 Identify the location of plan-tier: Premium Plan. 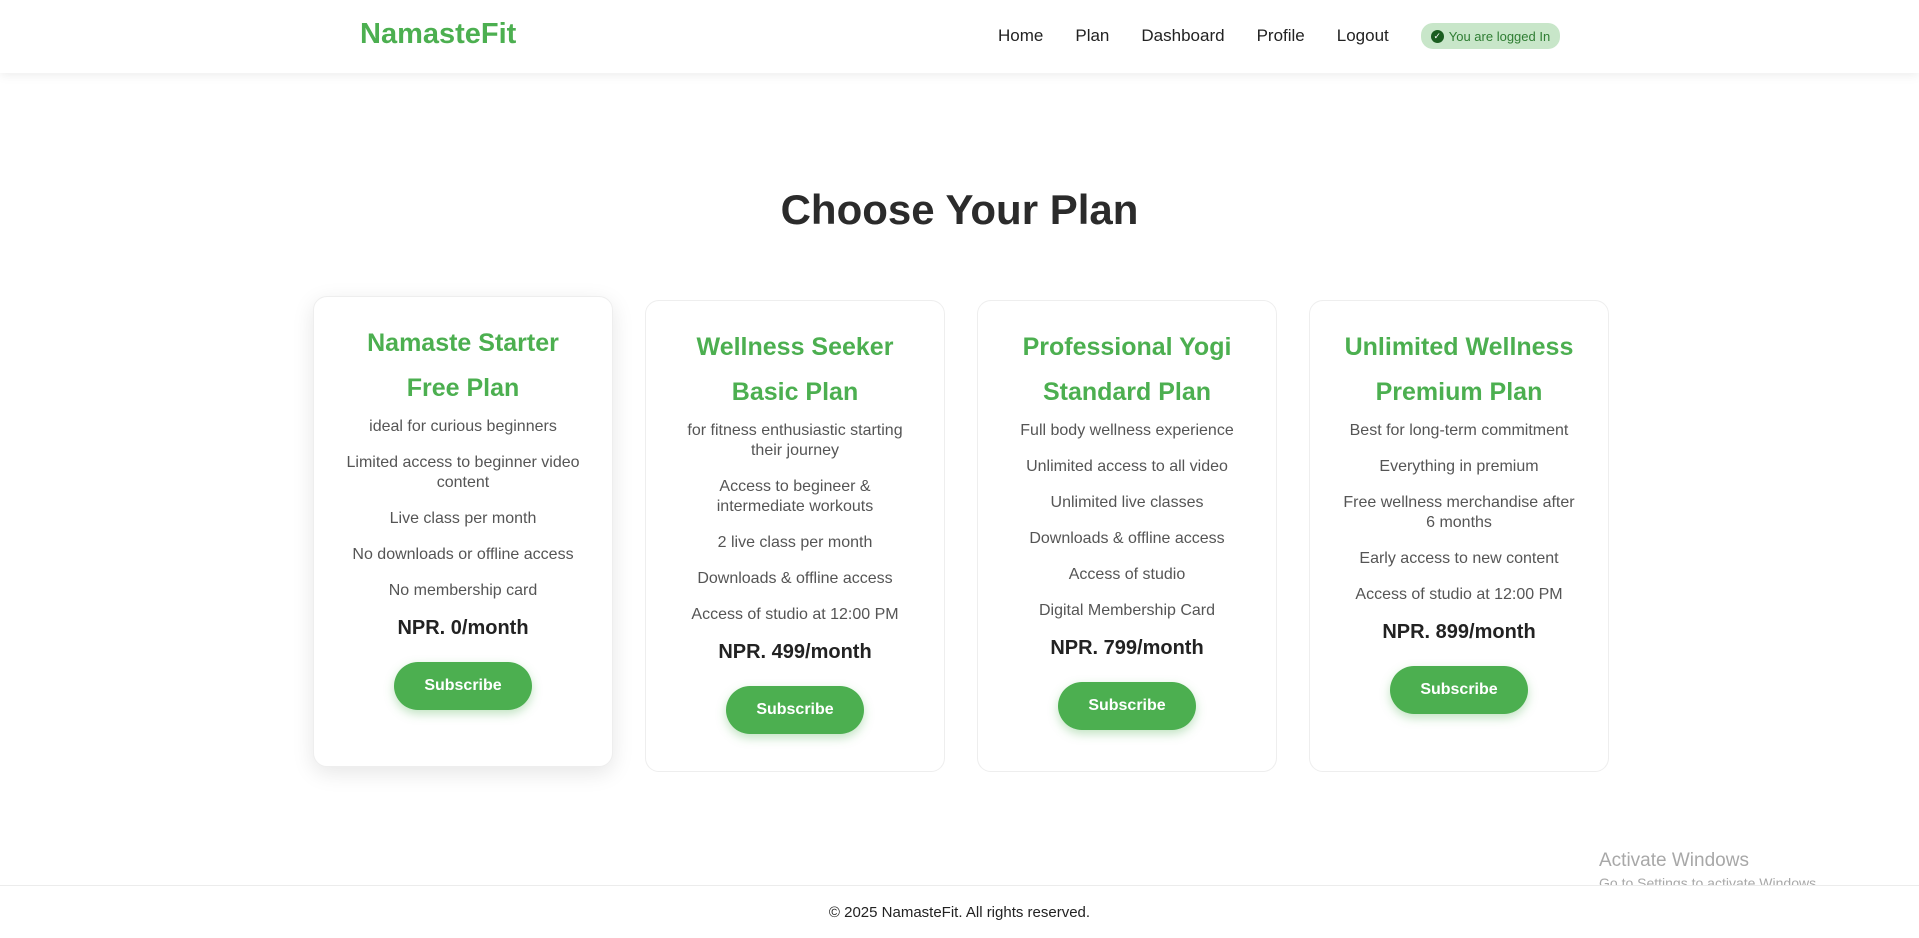
(1459, 392).